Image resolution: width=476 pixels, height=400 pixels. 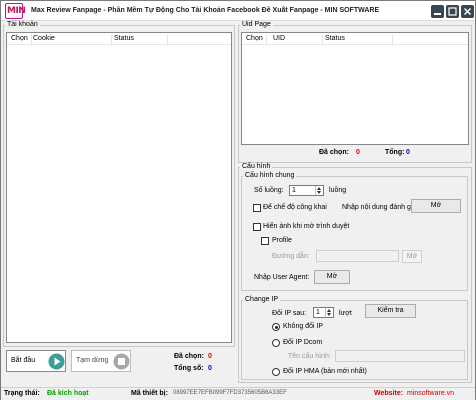 What do you see at coordinates (15, 11) in the screenshot?
I see `min-software-logo: MIN` at bounding box center [15, 11].